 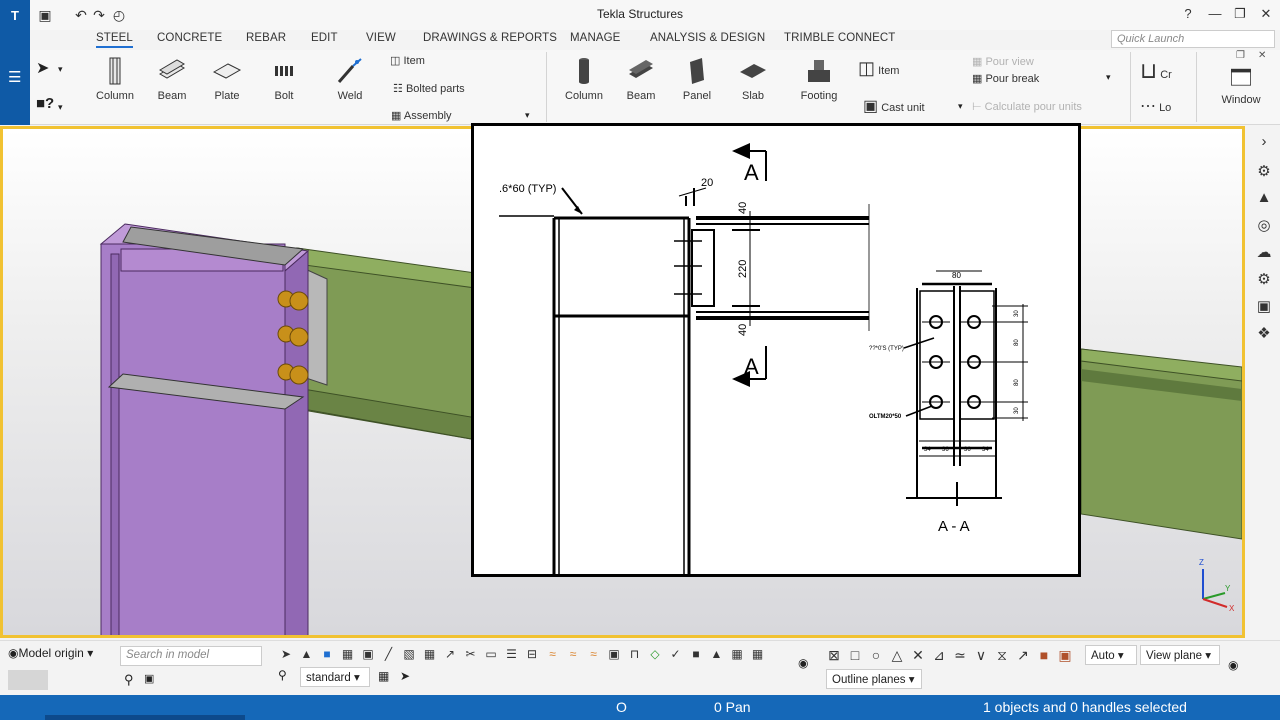 I want to click on tab-drawings-reports: DRAWINGS & REPORTS, so click(x=490, y=38).